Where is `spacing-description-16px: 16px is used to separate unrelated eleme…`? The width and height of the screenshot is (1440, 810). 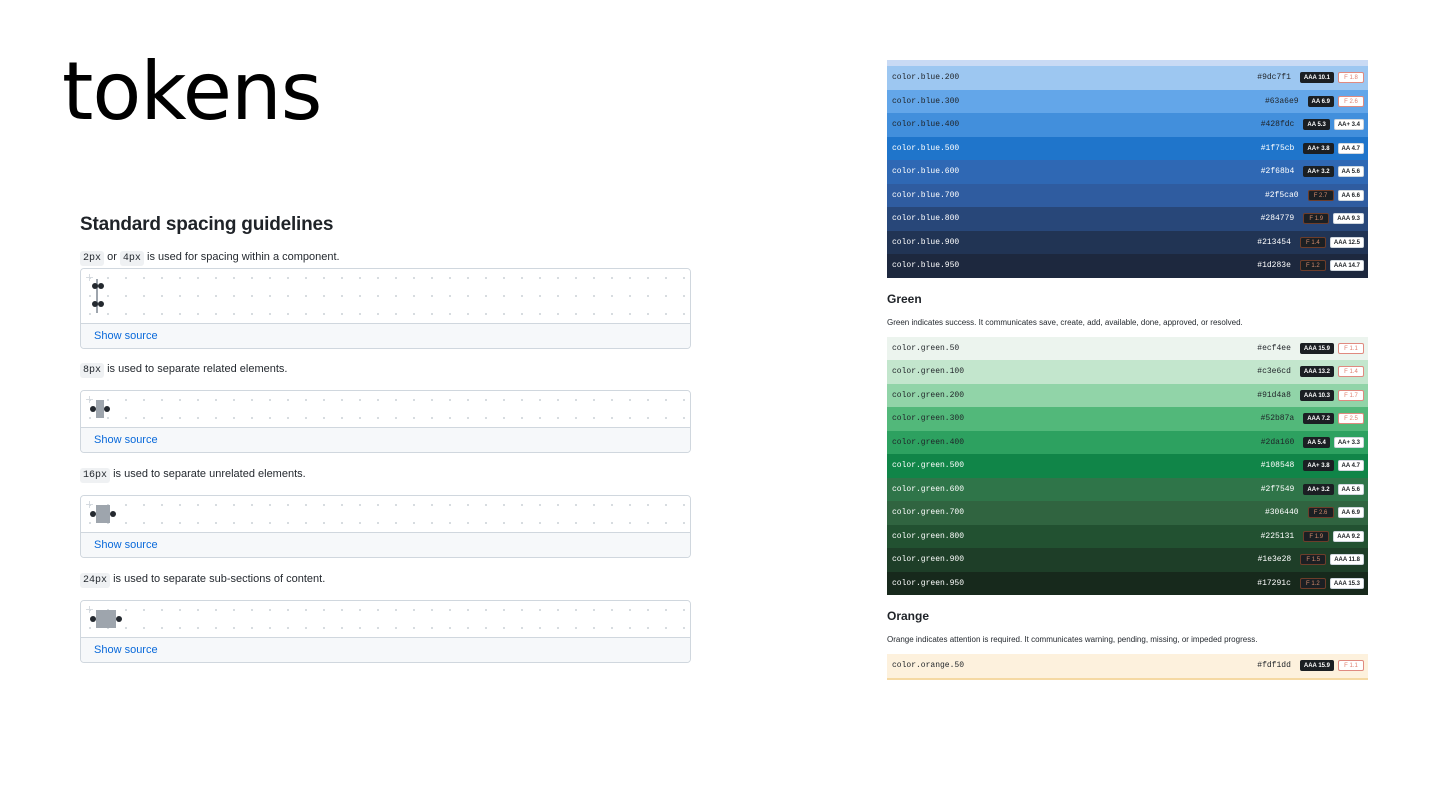 spacing-description-16px: 16px is used to separate unrelated eleme… is located at coordinates (385, 474).